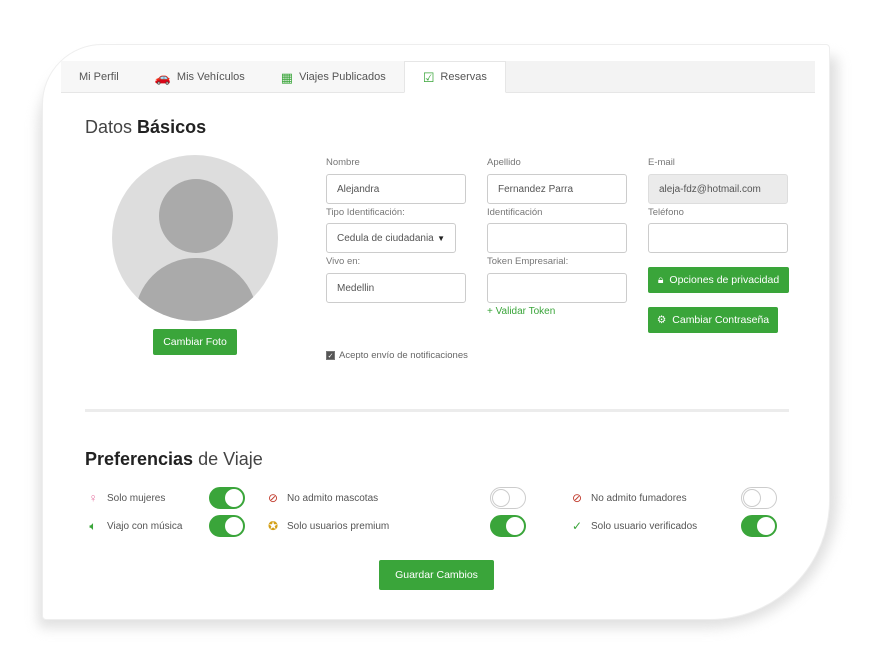 The height and width of the screenshot is (659, 874). What do you see at coordinates (93, 498) in the screenshot?
I see `female-icon: ♀` at bounding box center [93, 498].